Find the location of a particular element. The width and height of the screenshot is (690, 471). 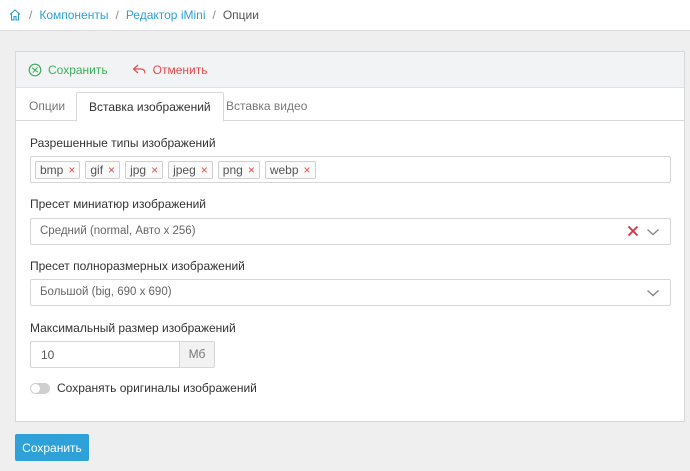

full-preset-value: Большой (big, 690 x 690) is located at coordinates (106, 292).